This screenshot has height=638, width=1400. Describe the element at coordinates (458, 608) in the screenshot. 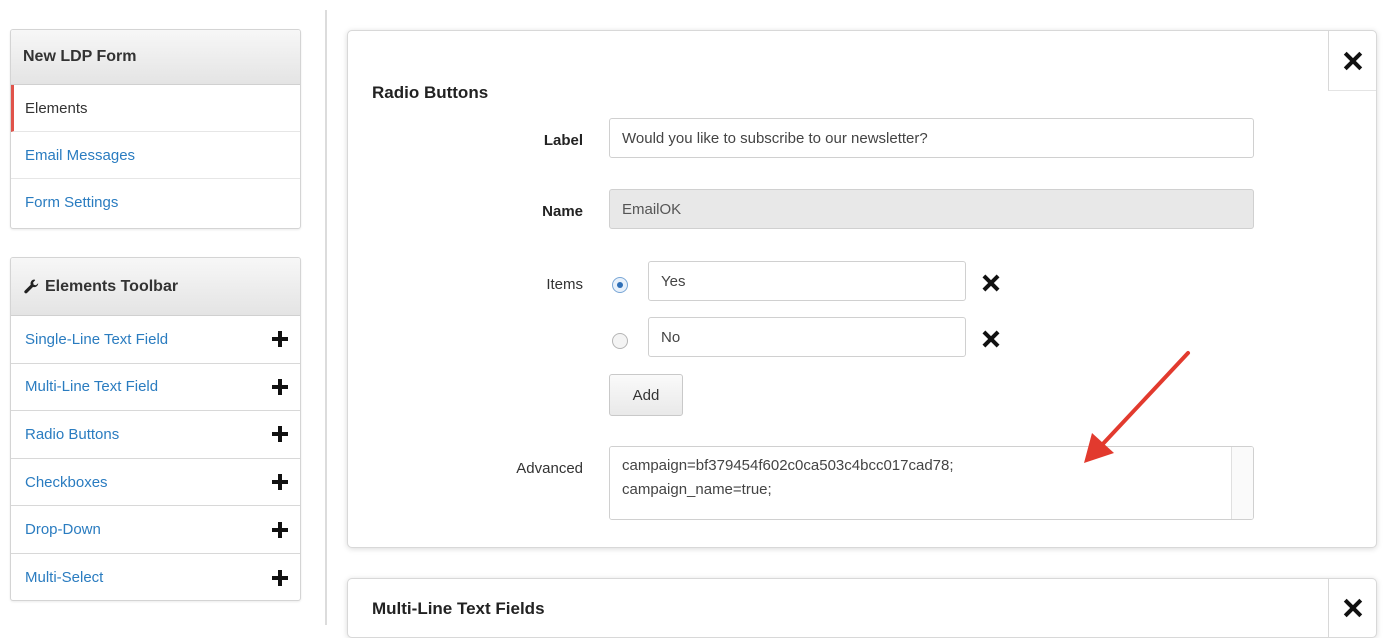

I see `card-title: Multi-Line Text Fields` at that location.